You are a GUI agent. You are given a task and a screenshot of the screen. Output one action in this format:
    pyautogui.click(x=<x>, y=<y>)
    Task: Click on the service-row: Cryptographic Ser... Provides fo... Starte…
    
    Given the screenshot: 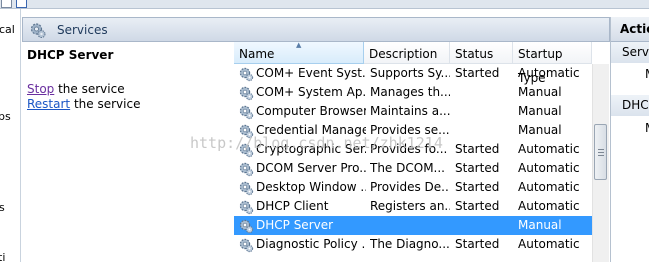 What is the action you would take?
    pyautogui.click(x=413, y=149)
    